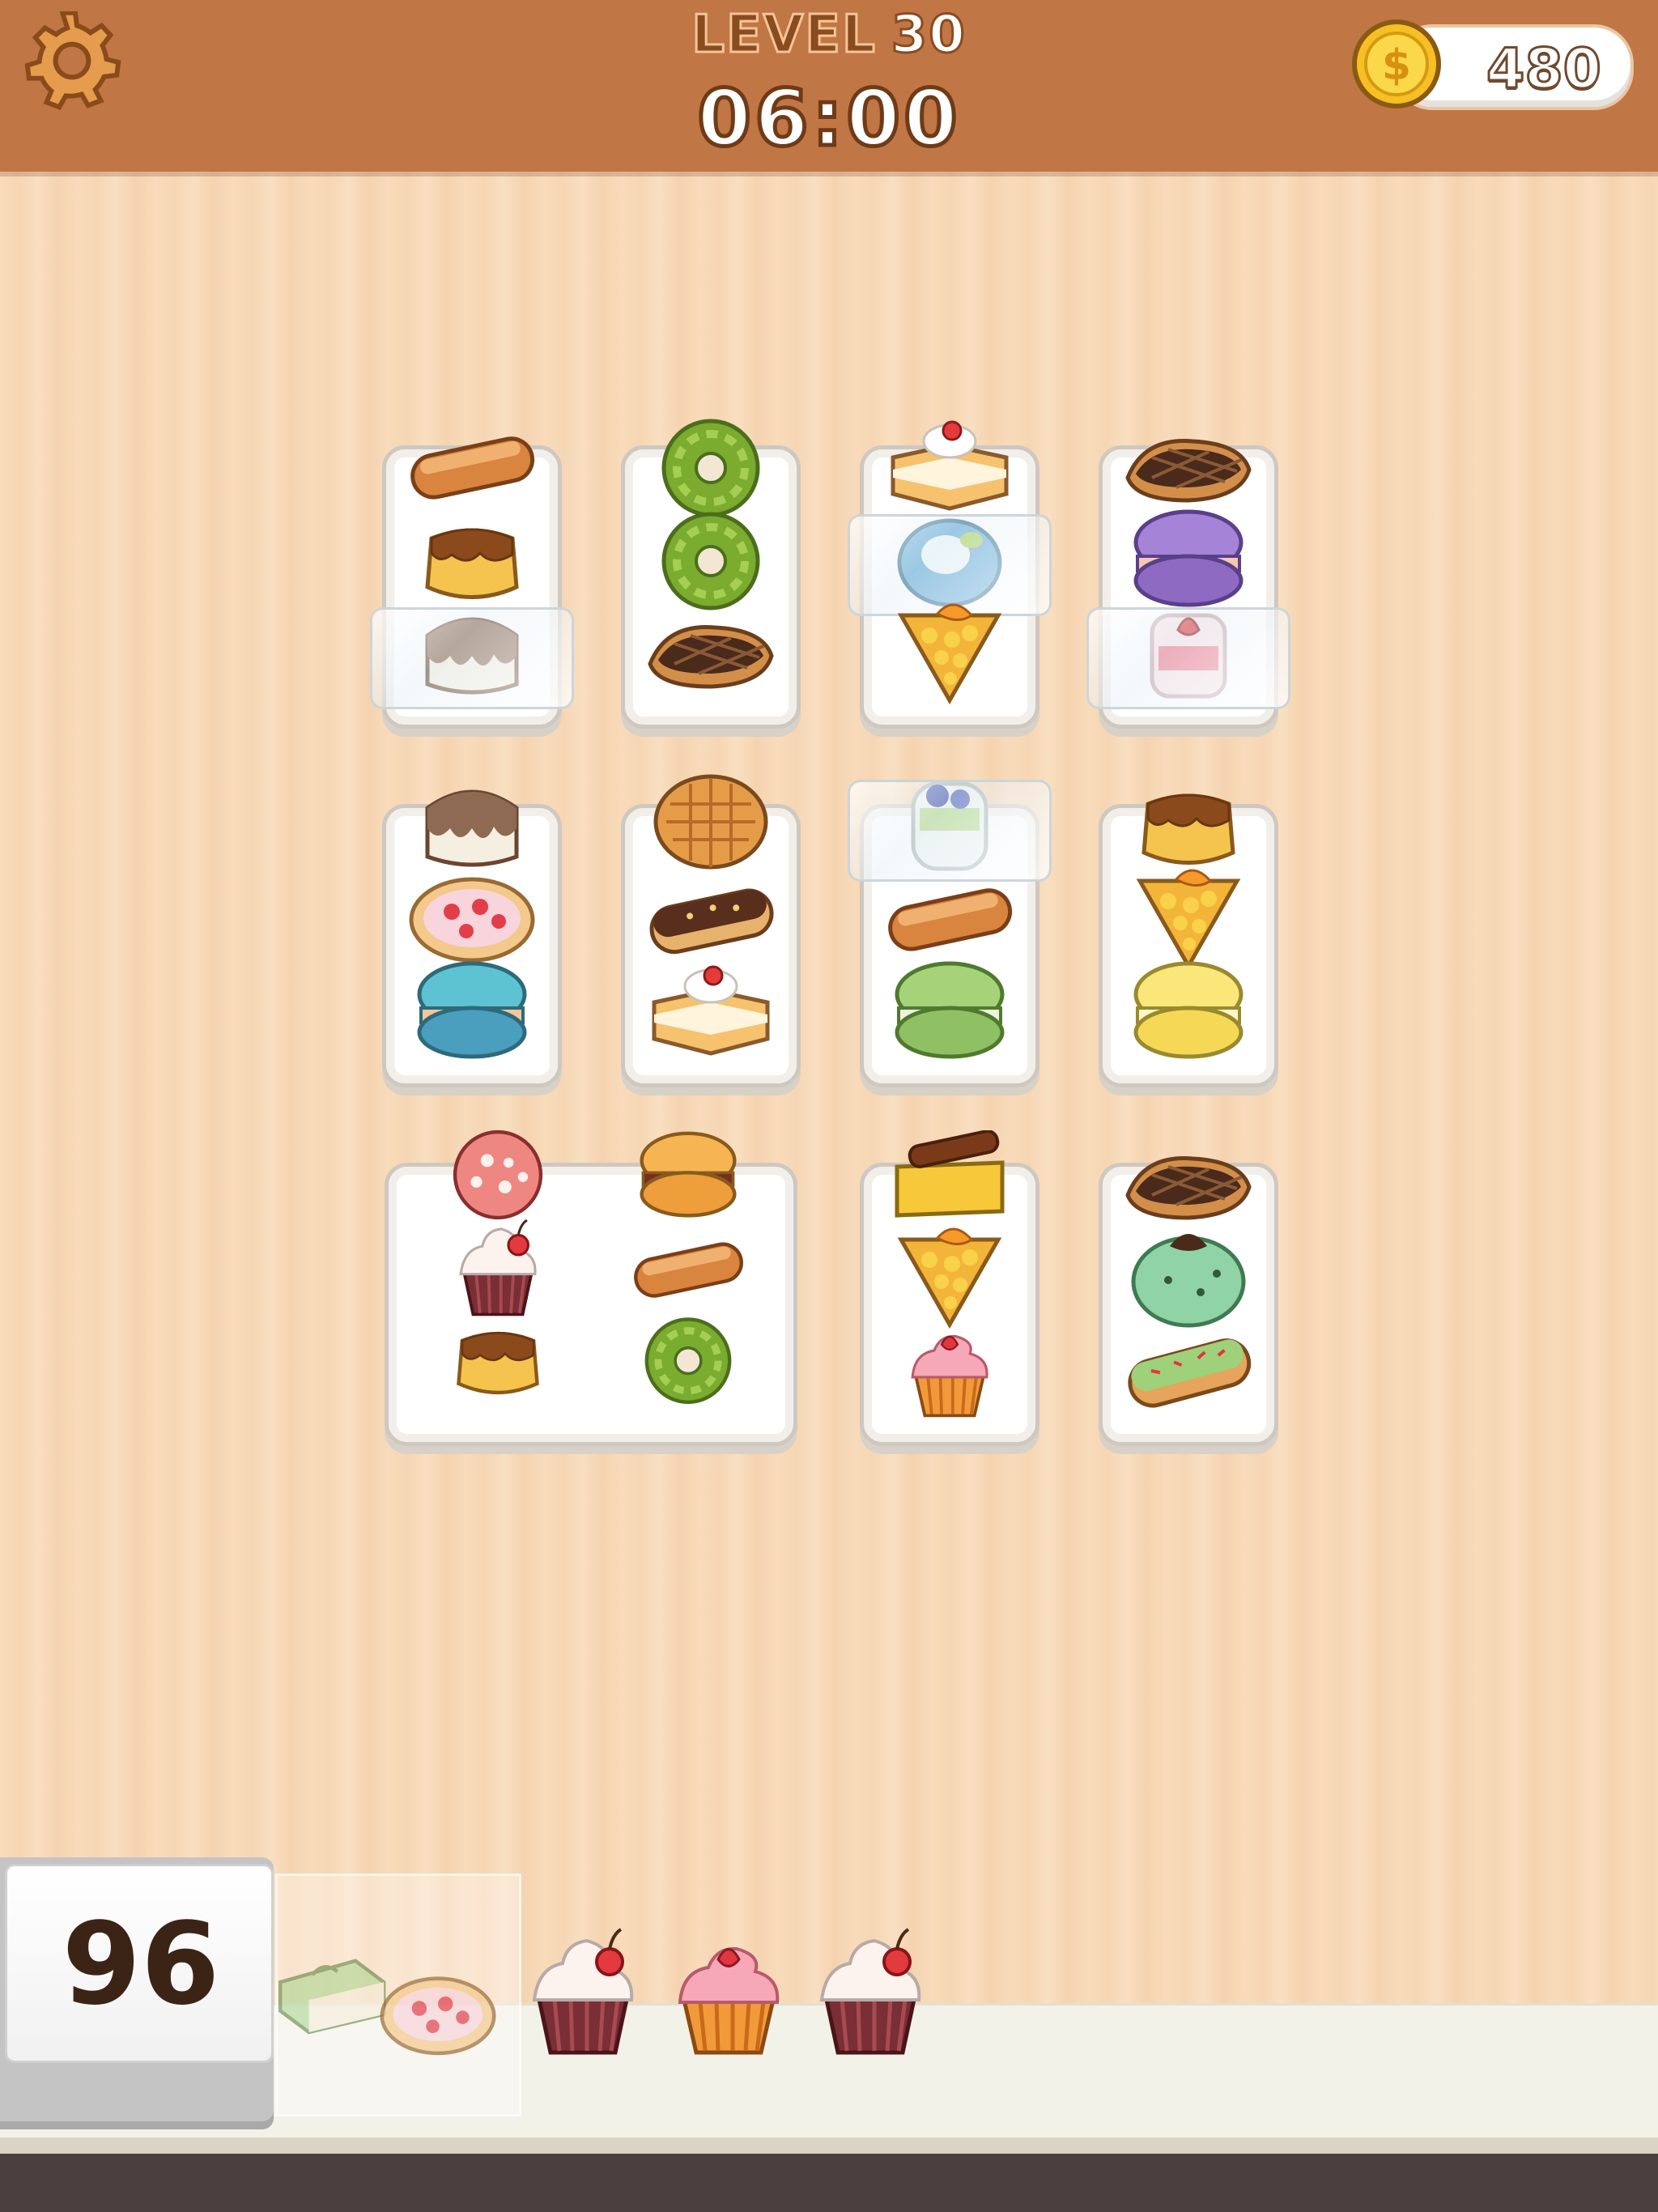 The image size is (1658, 2212). I want to click on dessert-green-macaron, so click(949, 1011).